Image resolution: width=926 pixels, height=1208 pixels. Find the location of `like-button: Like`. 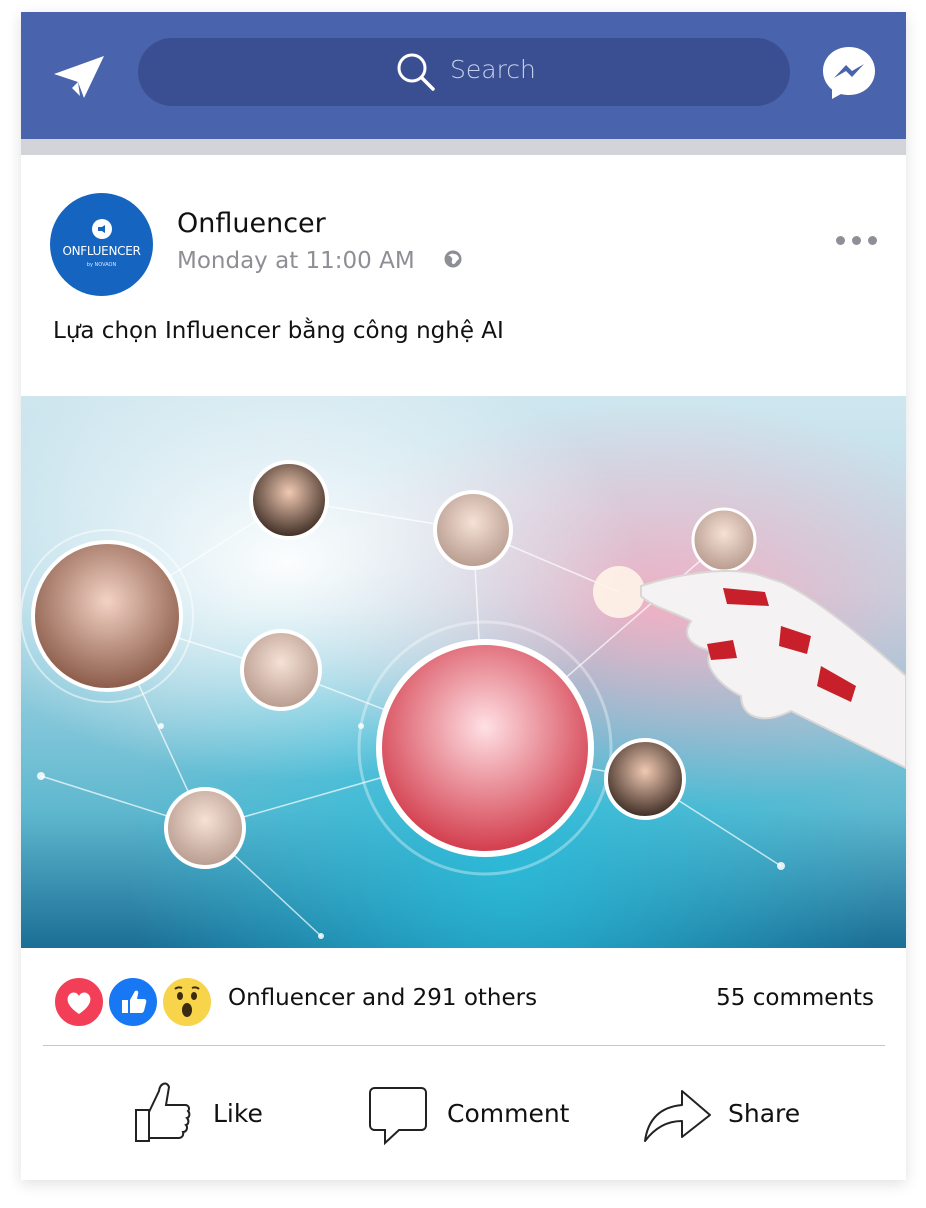

like-button: Like is located at coordinates (203, 1112).